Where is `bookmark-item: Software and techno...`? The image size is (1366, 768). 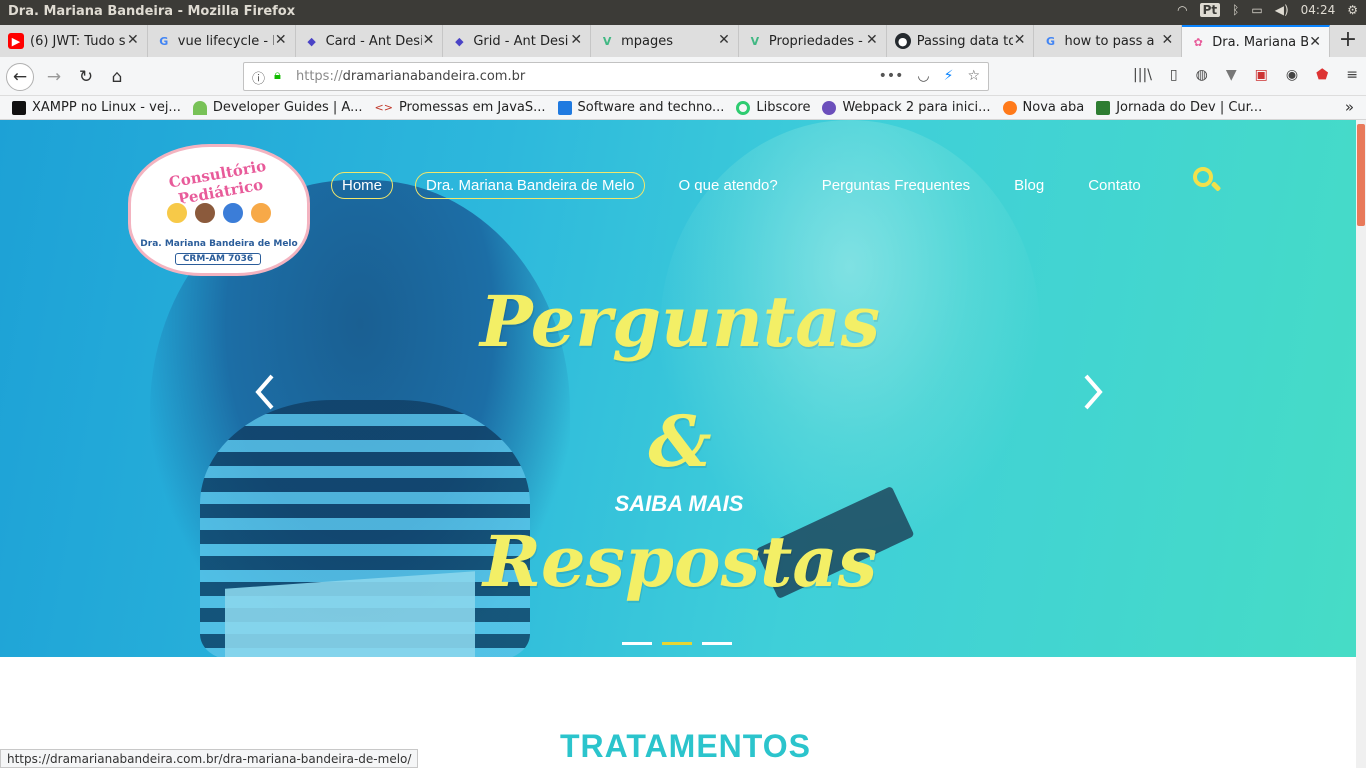 bookmark-item: Software and techno... is located at coordinates (640, 107).